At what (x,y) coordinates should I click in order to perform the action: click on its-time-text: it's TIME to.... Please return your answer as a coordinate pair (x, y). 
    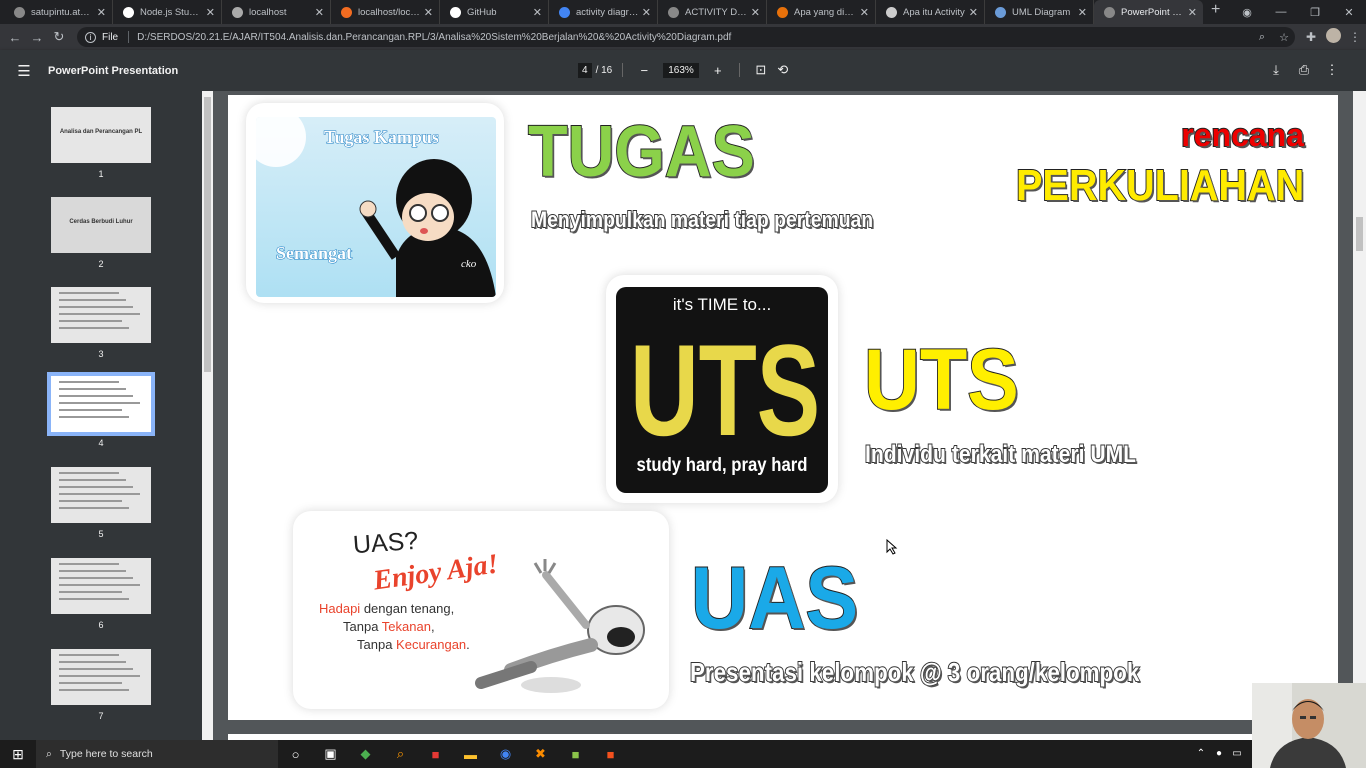
    Looking at the image, I should click on (722, 304).